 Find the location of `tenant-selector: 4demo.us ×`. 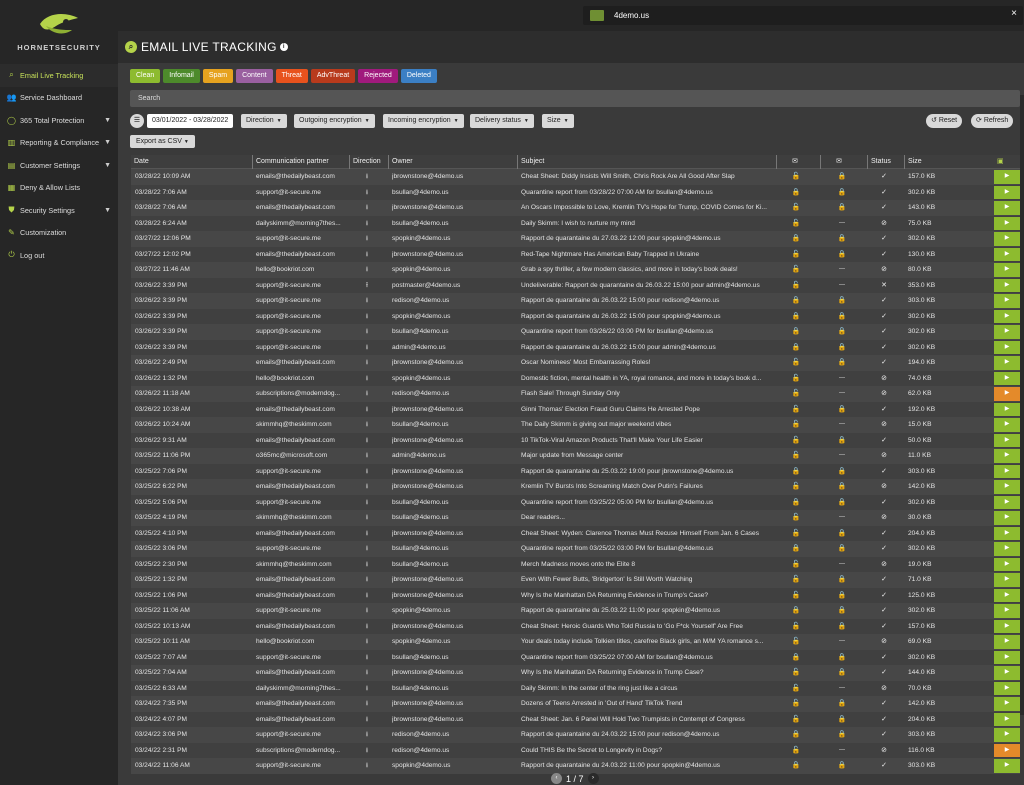

tenant-selector: 4demo.us × is located at coordinates (803, 15).